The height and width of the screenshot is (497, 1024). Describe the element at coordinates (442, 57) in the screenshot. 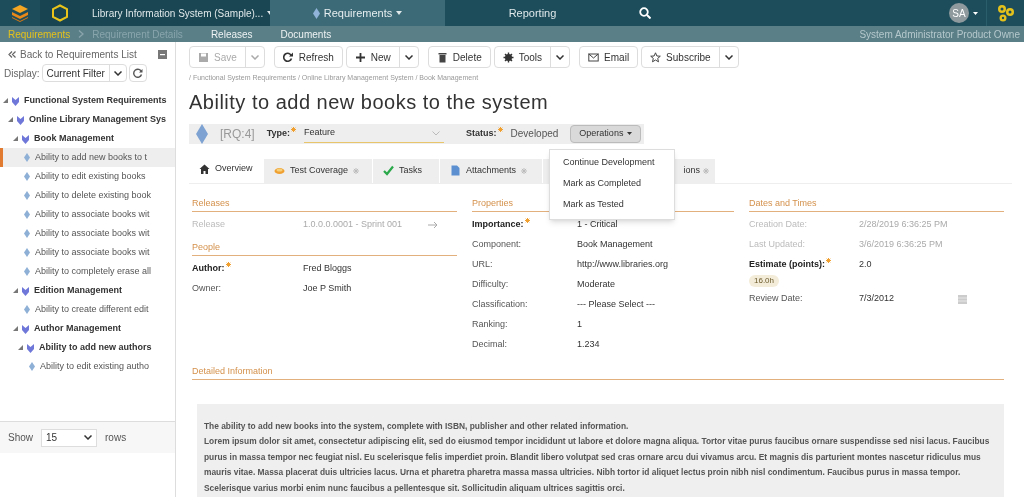

I see `trash-icon` at that location.